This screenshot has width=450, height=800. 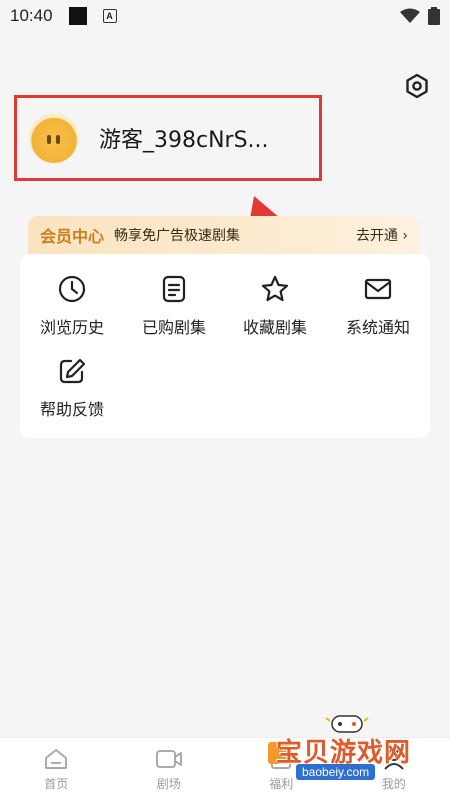 What do you see at coordinates (377, 327) in the screenshot?
I see `menu-item-label: 系统通知` at bounding box center [377, 327].